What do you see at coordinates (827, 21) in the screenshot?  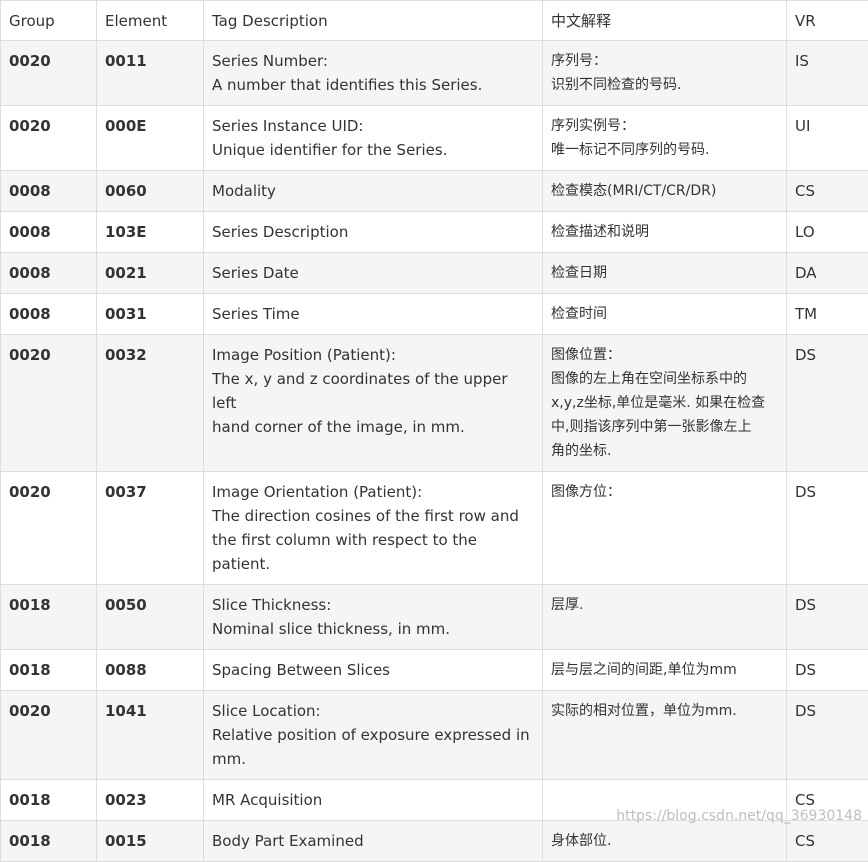 I see `header-vr: VR` at bounding box center [827, 21].